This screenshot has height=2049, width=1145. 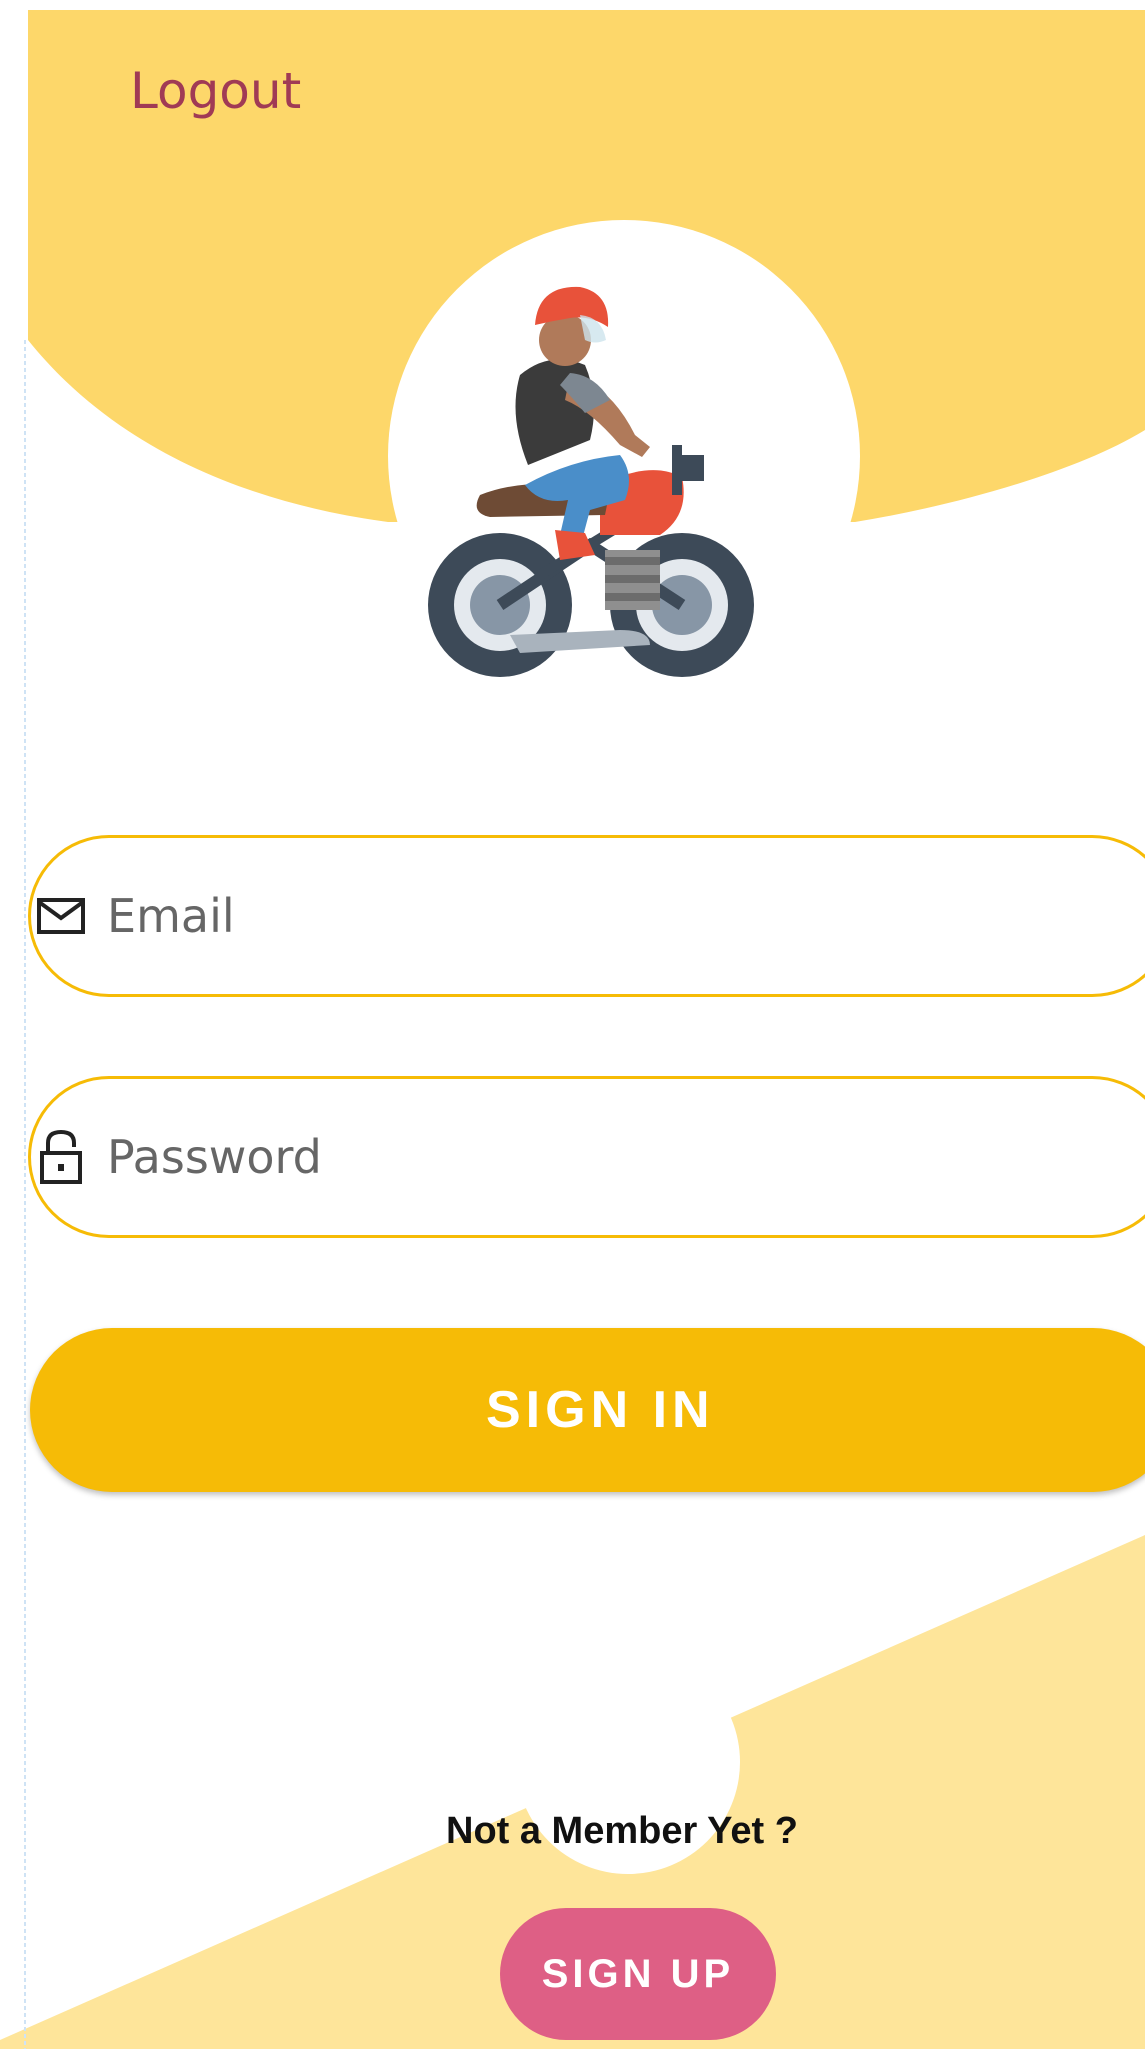 What do you see at coordinates (587, 1410) in the screenshot?
I see `sign-in-button: SIGN IN` at bounding box center [587, 1410].